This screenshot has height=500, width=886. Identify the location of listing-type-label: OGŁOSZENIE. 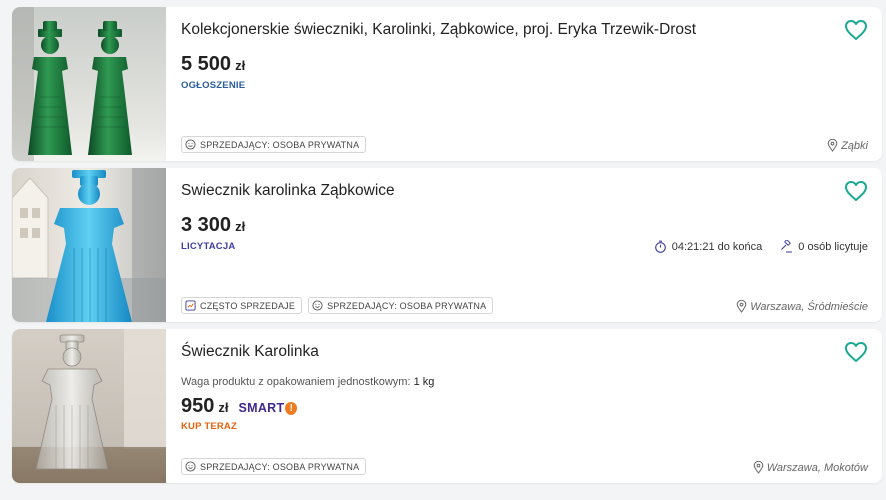
(213, 85).